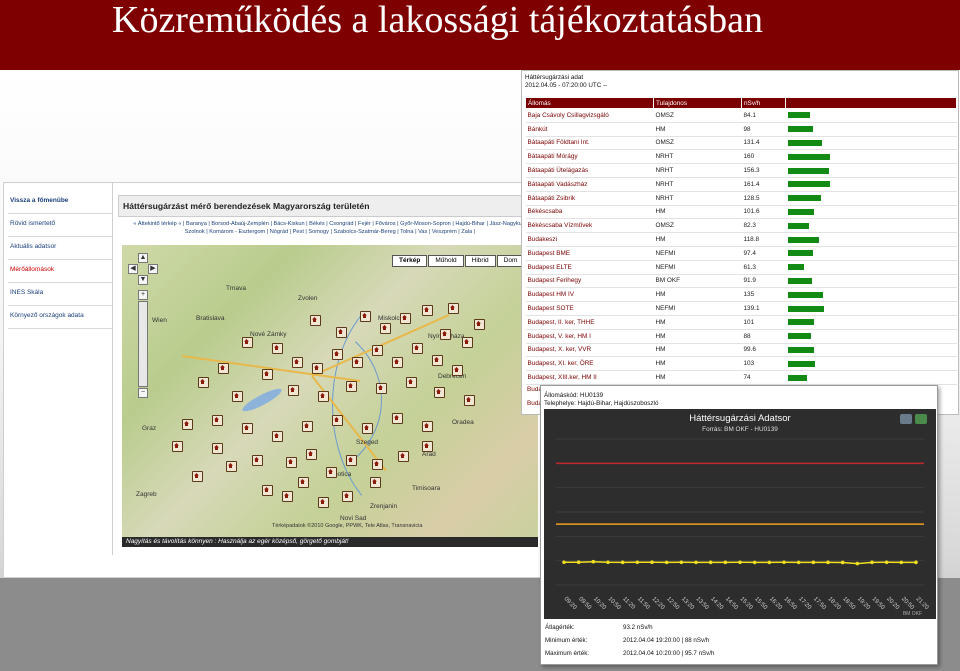  I want to click on up-arrow-icon: ▲, so click(143, 258).